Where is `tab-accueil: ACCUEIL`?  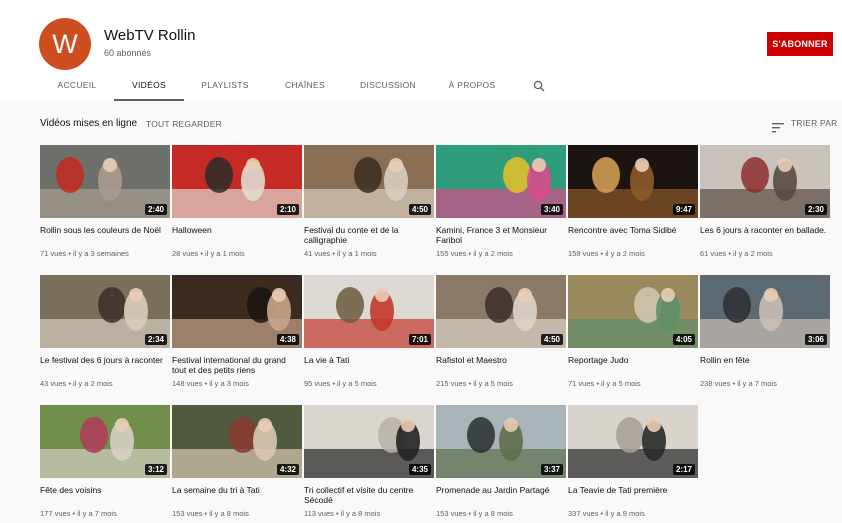 tab-accueil: ACCUEIL is located at coordinates (77, 86).